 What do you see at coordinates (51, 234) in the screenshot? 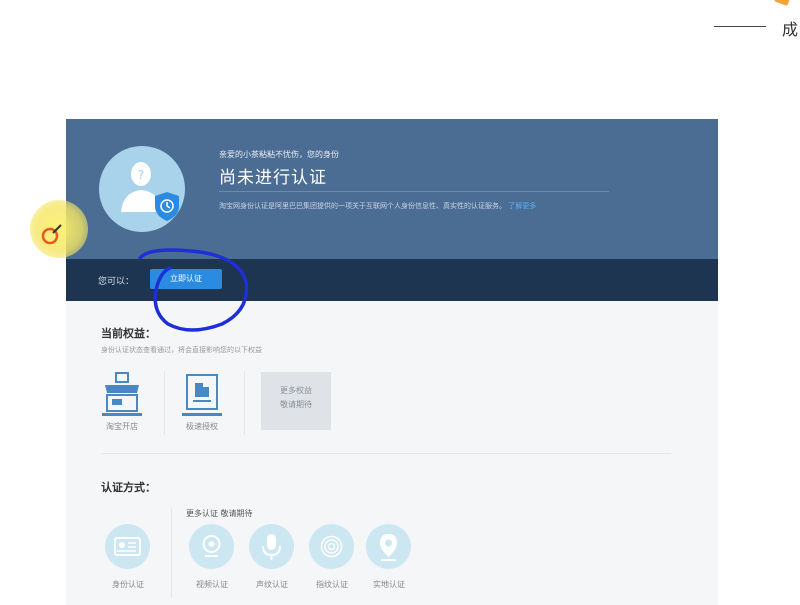
I see `pen-cursor-icon` at bounding box center [51, 234].